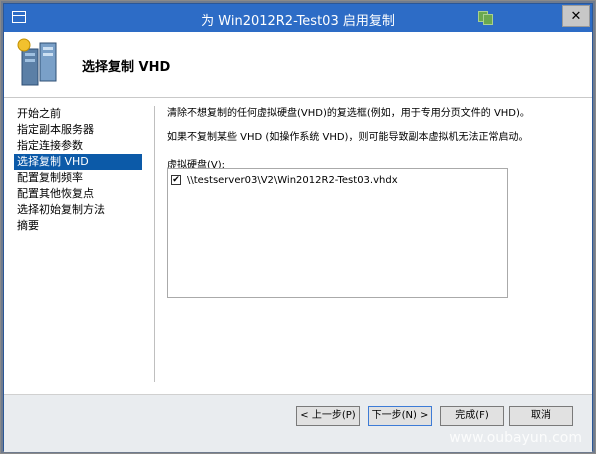 The height and width of the screenshot is (454, 596). I want to click on next-button: 下一步(N) >, so click(400, 416).